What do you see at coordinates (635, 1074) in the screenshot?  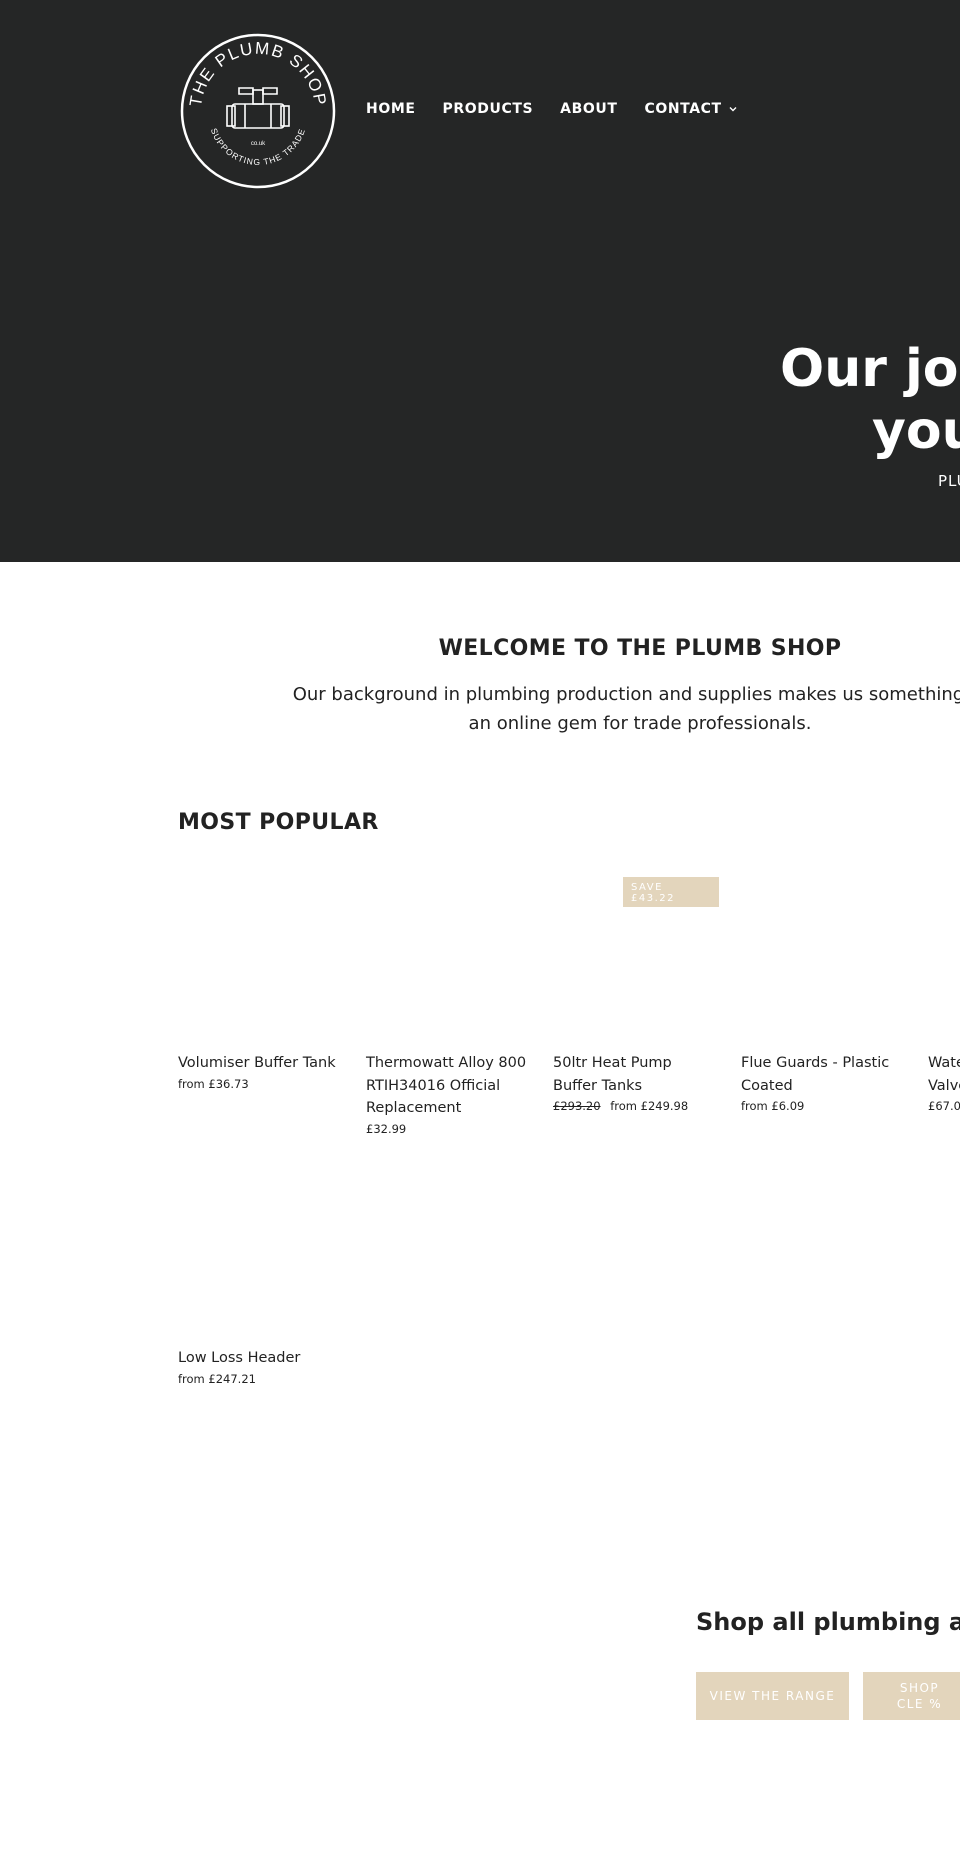 I see `product-name: 50ltr Heat Pump Buffer Tanks` at bounding box center [635, 1074].